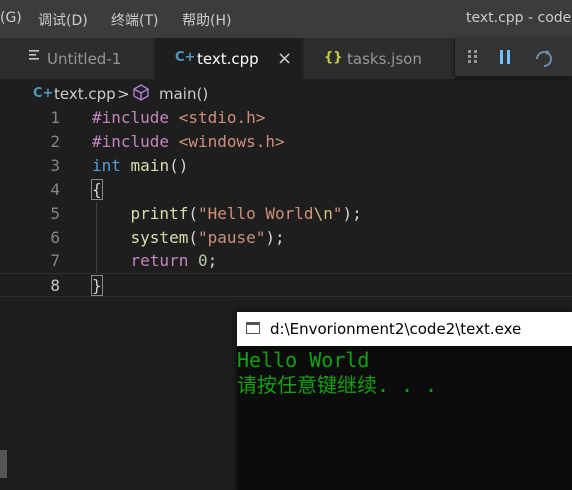  I want to click on window-title: text.cpp - code2, so click(519, 18).